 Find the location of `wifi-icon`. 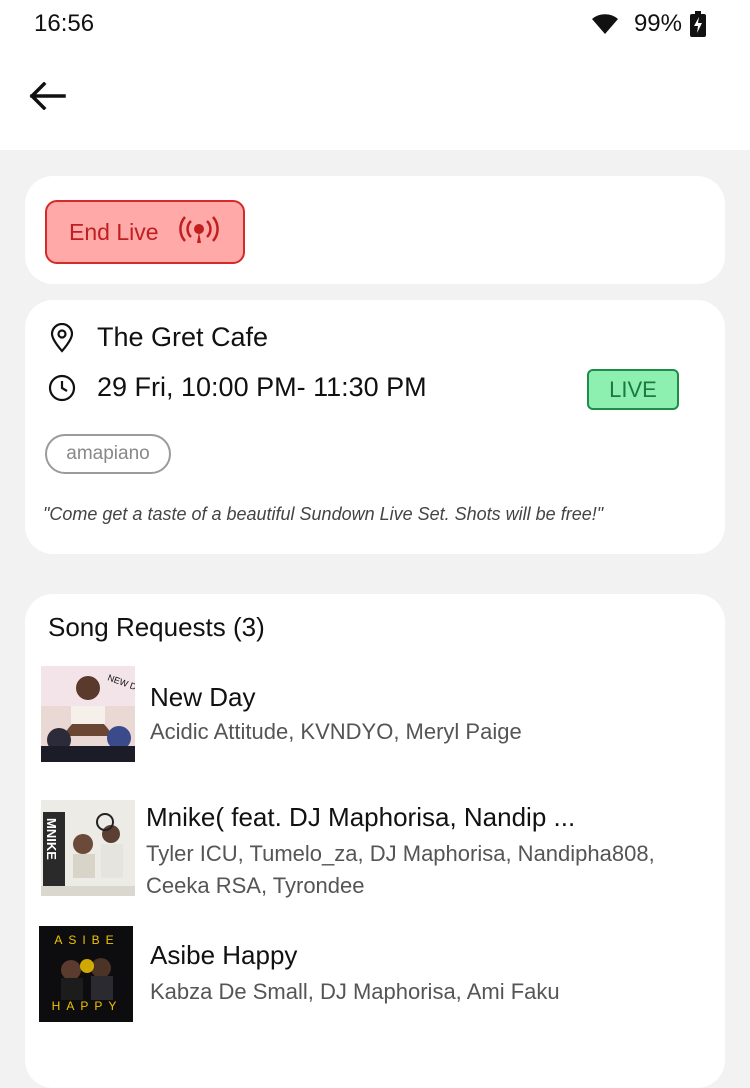

wifi-icon is located at coordinates (604, 24).